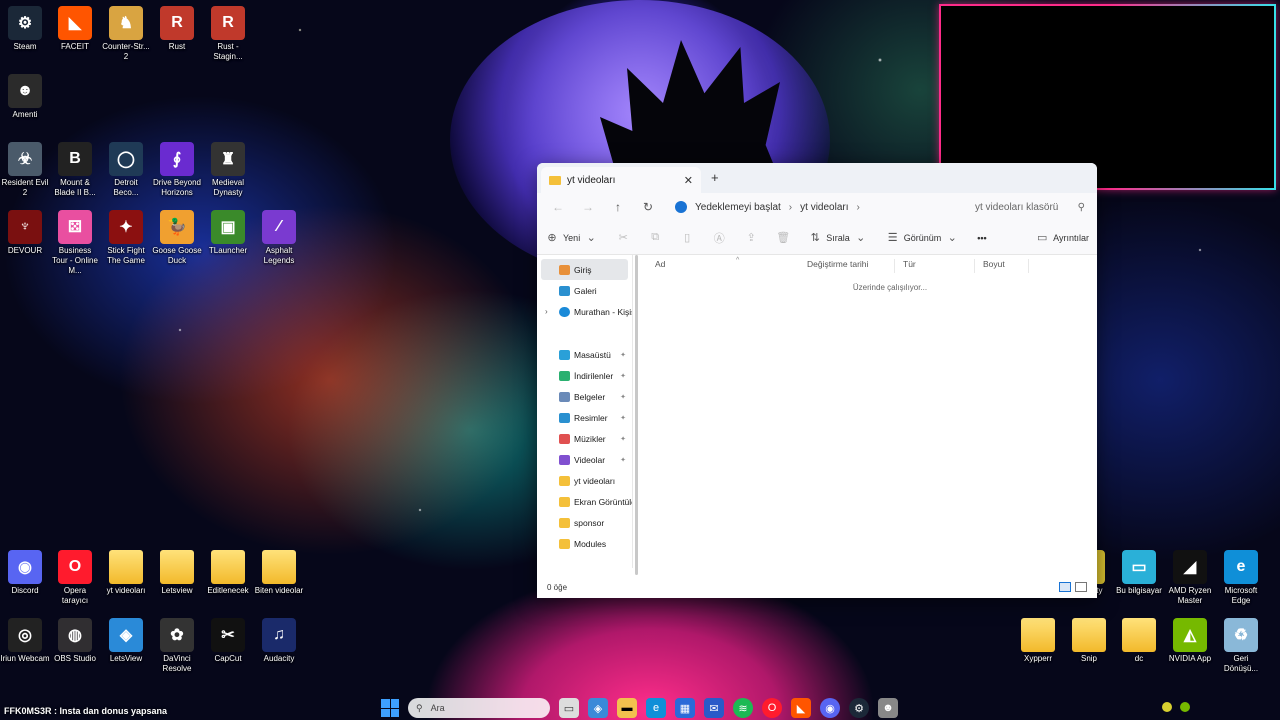 The image size is (1280, 720). I want to click on desktop-icon-stick-fight-the-game: ✦ Stick Fight The Game, so click(126, 238).